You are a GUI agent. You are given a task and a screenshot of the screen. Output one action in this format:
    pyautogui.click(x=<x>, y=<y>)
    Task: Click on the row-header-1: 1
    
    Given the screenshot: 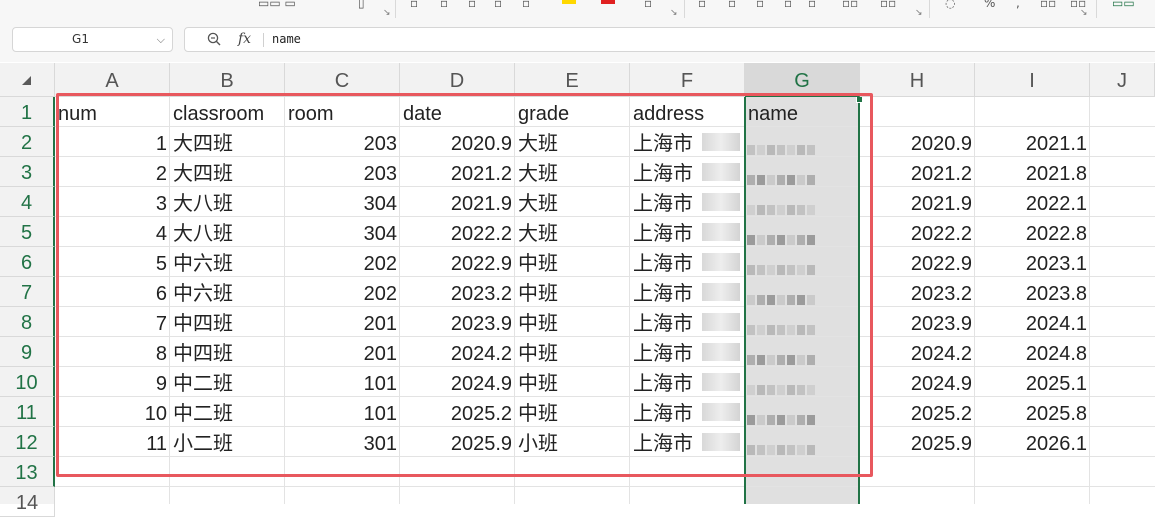 What is the action you would take?
    pyautogui.click(x=27, y=112)
    